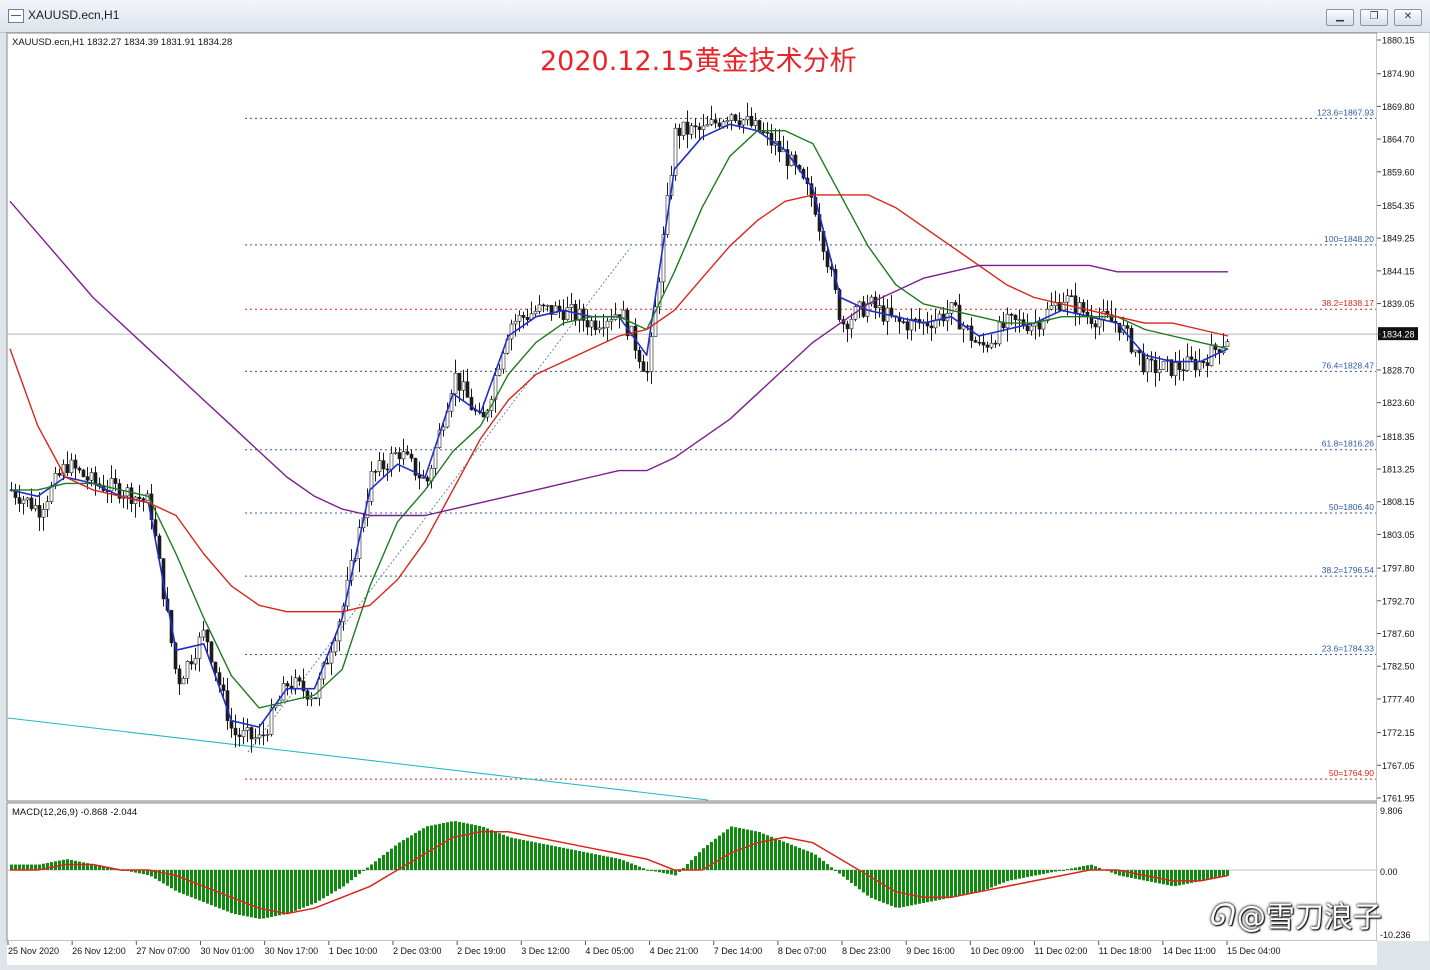 This screenshot has width=1430, height=970. What do you see at coordinates (1295, 915) in the screenshot?
I see `watermark: ᘏ @雪刀浪子` at bounding box center [1295, 915].